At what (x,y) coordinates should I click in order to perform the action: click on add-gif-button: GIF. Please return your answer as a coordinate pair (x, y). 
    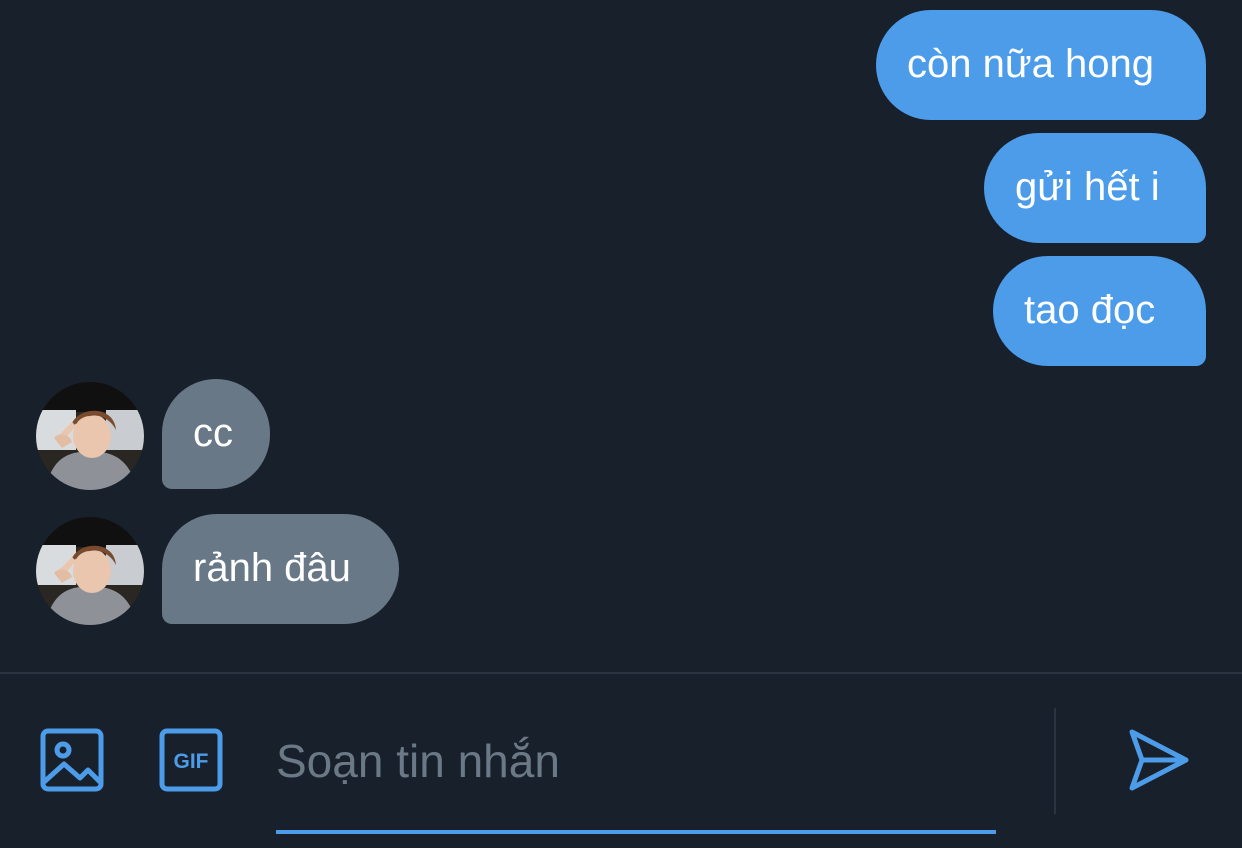
    Looking at the image, I should click on (191, 760).